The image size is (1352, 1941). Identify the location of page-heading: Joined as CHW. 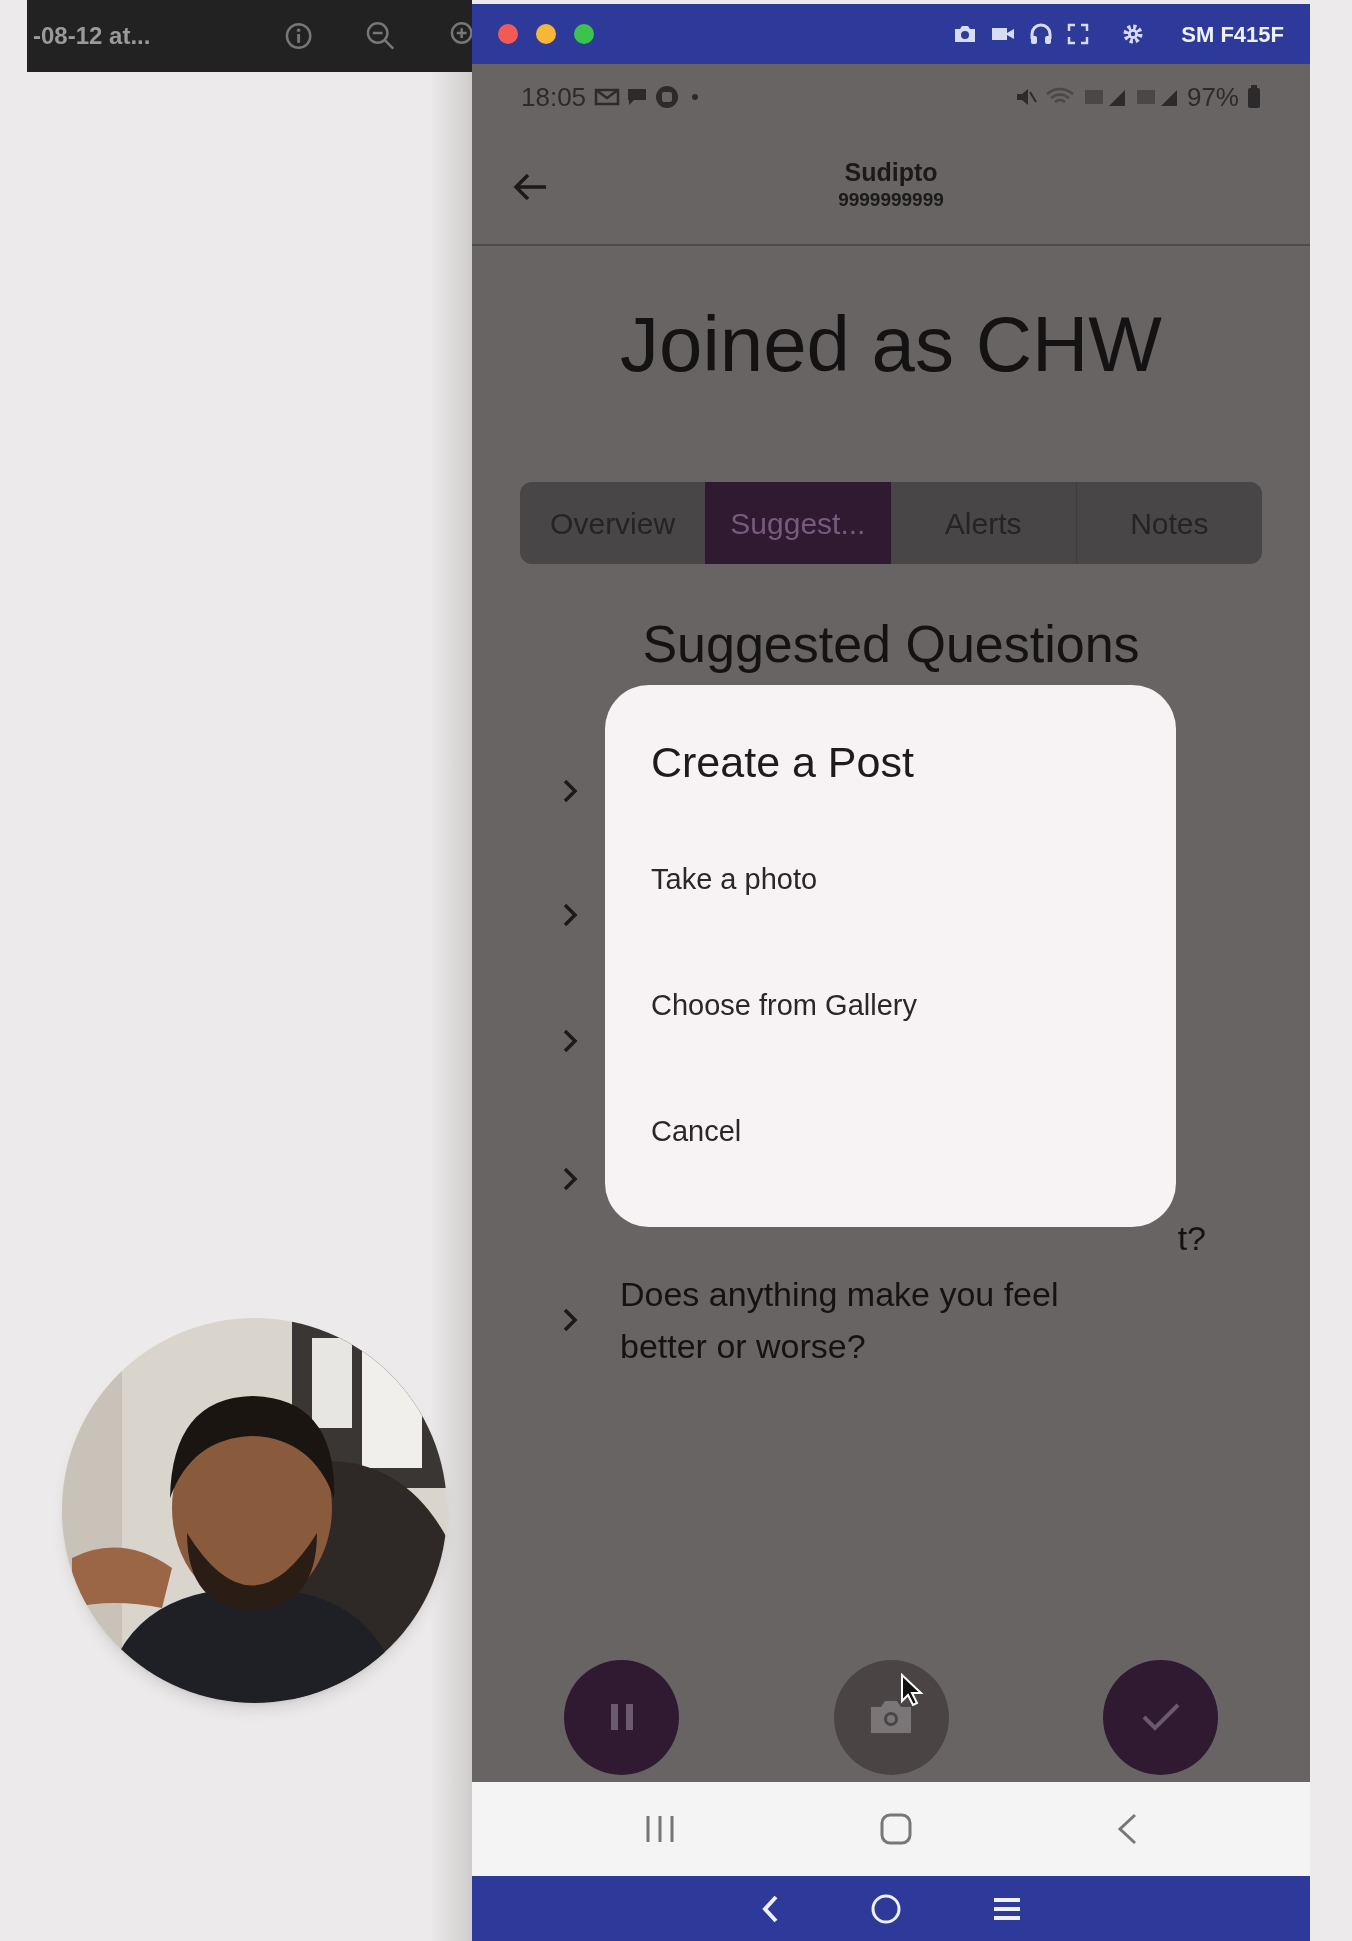
(891, 344).